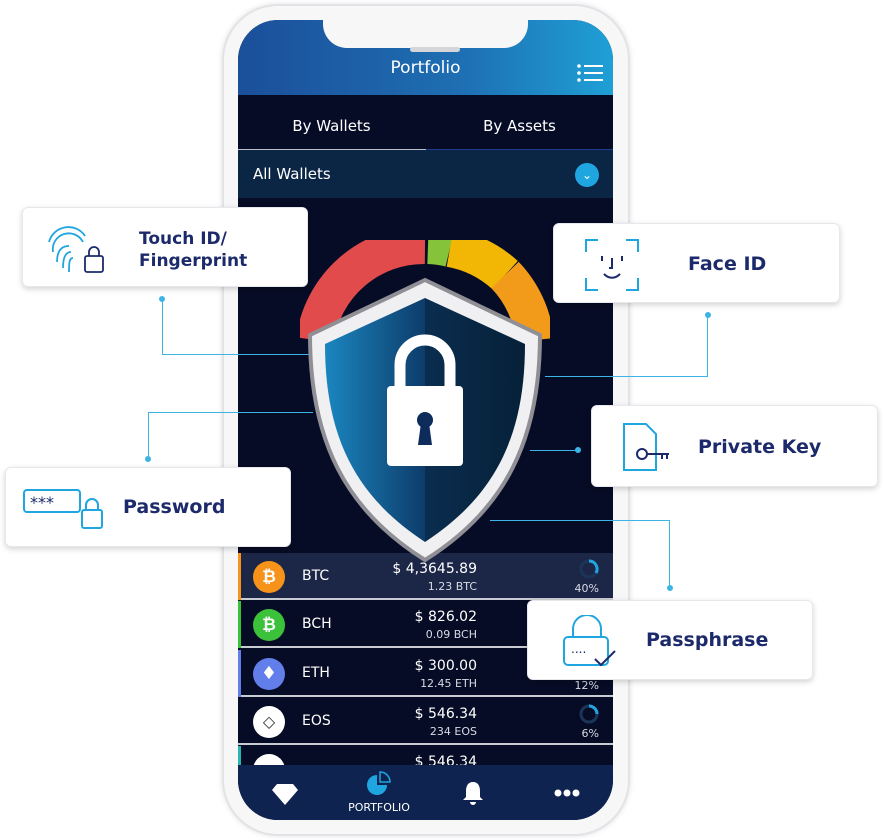 The height and width of the screenshot is (840, 883). I want to click on asset-row: ◇ EOS $ 546.34 234 EOS 6%, so click(425, 721).